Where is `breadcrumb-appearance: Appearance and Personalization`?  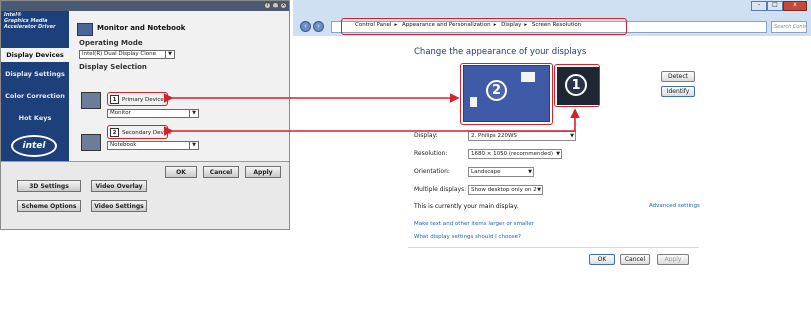 breadcrumb-appearance: Appearance and Personalization is located at coordinates (446, 25).